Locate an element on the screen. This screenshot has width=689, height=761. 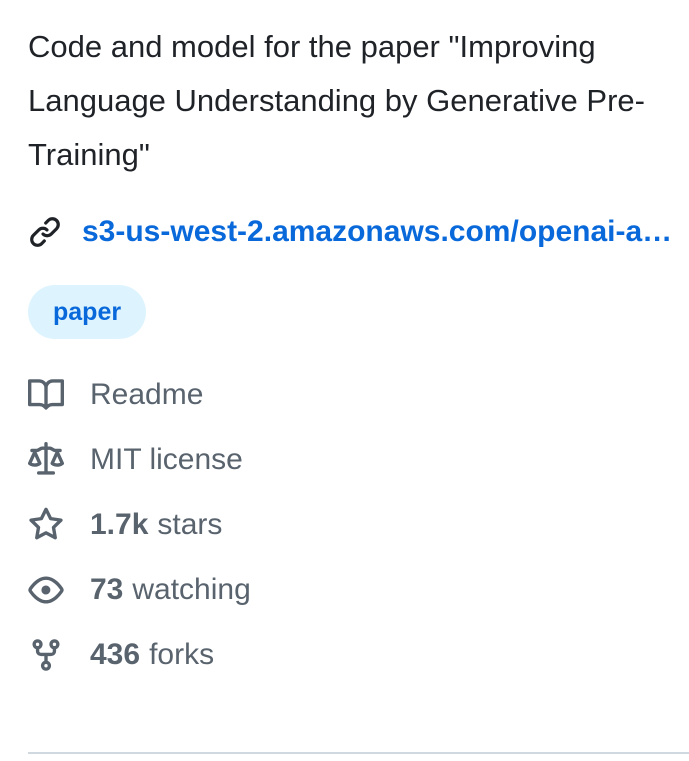
eye-icon is located at coordinates (46, 590).